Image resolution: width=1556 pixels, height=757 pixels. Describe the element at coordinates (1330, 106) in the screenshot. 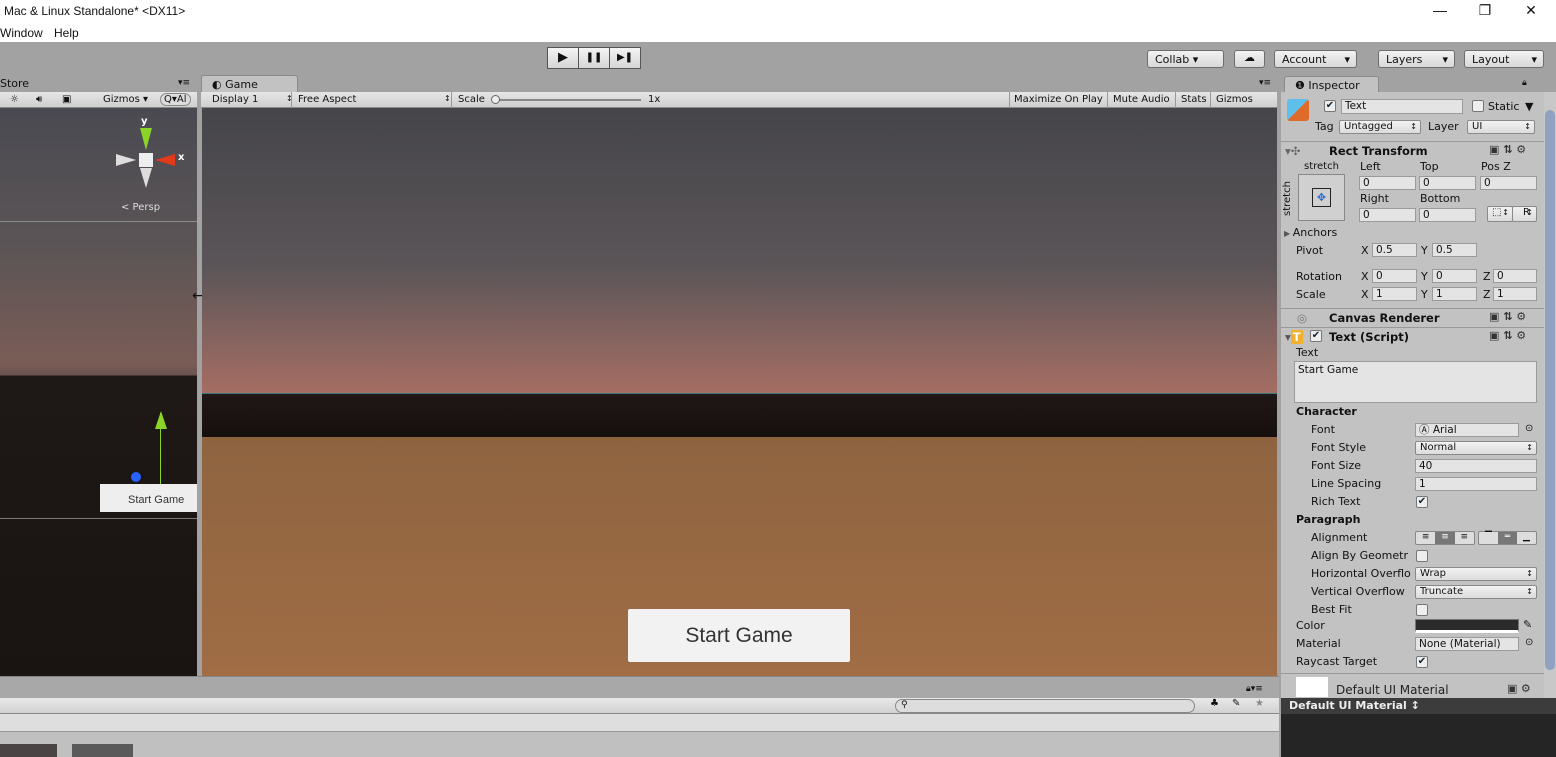

I see `active-checkbox: ✔` at that location.